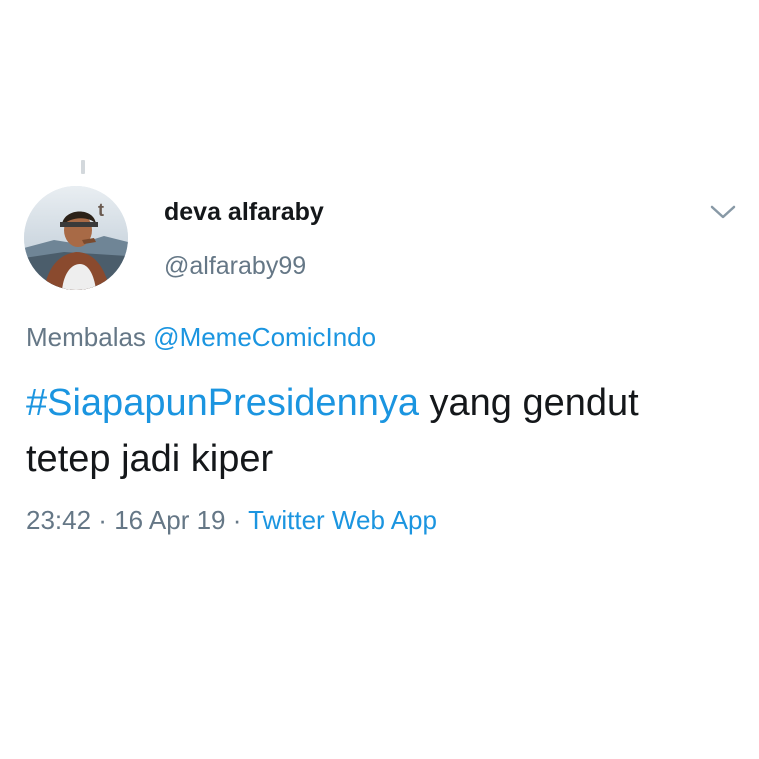 Image resolution: width=759 pixels, height=759 pixels. What do you see at coordinates (83, 167) in the screenshot?
I see `thread-connector-line` at bounding box center [83, 167].